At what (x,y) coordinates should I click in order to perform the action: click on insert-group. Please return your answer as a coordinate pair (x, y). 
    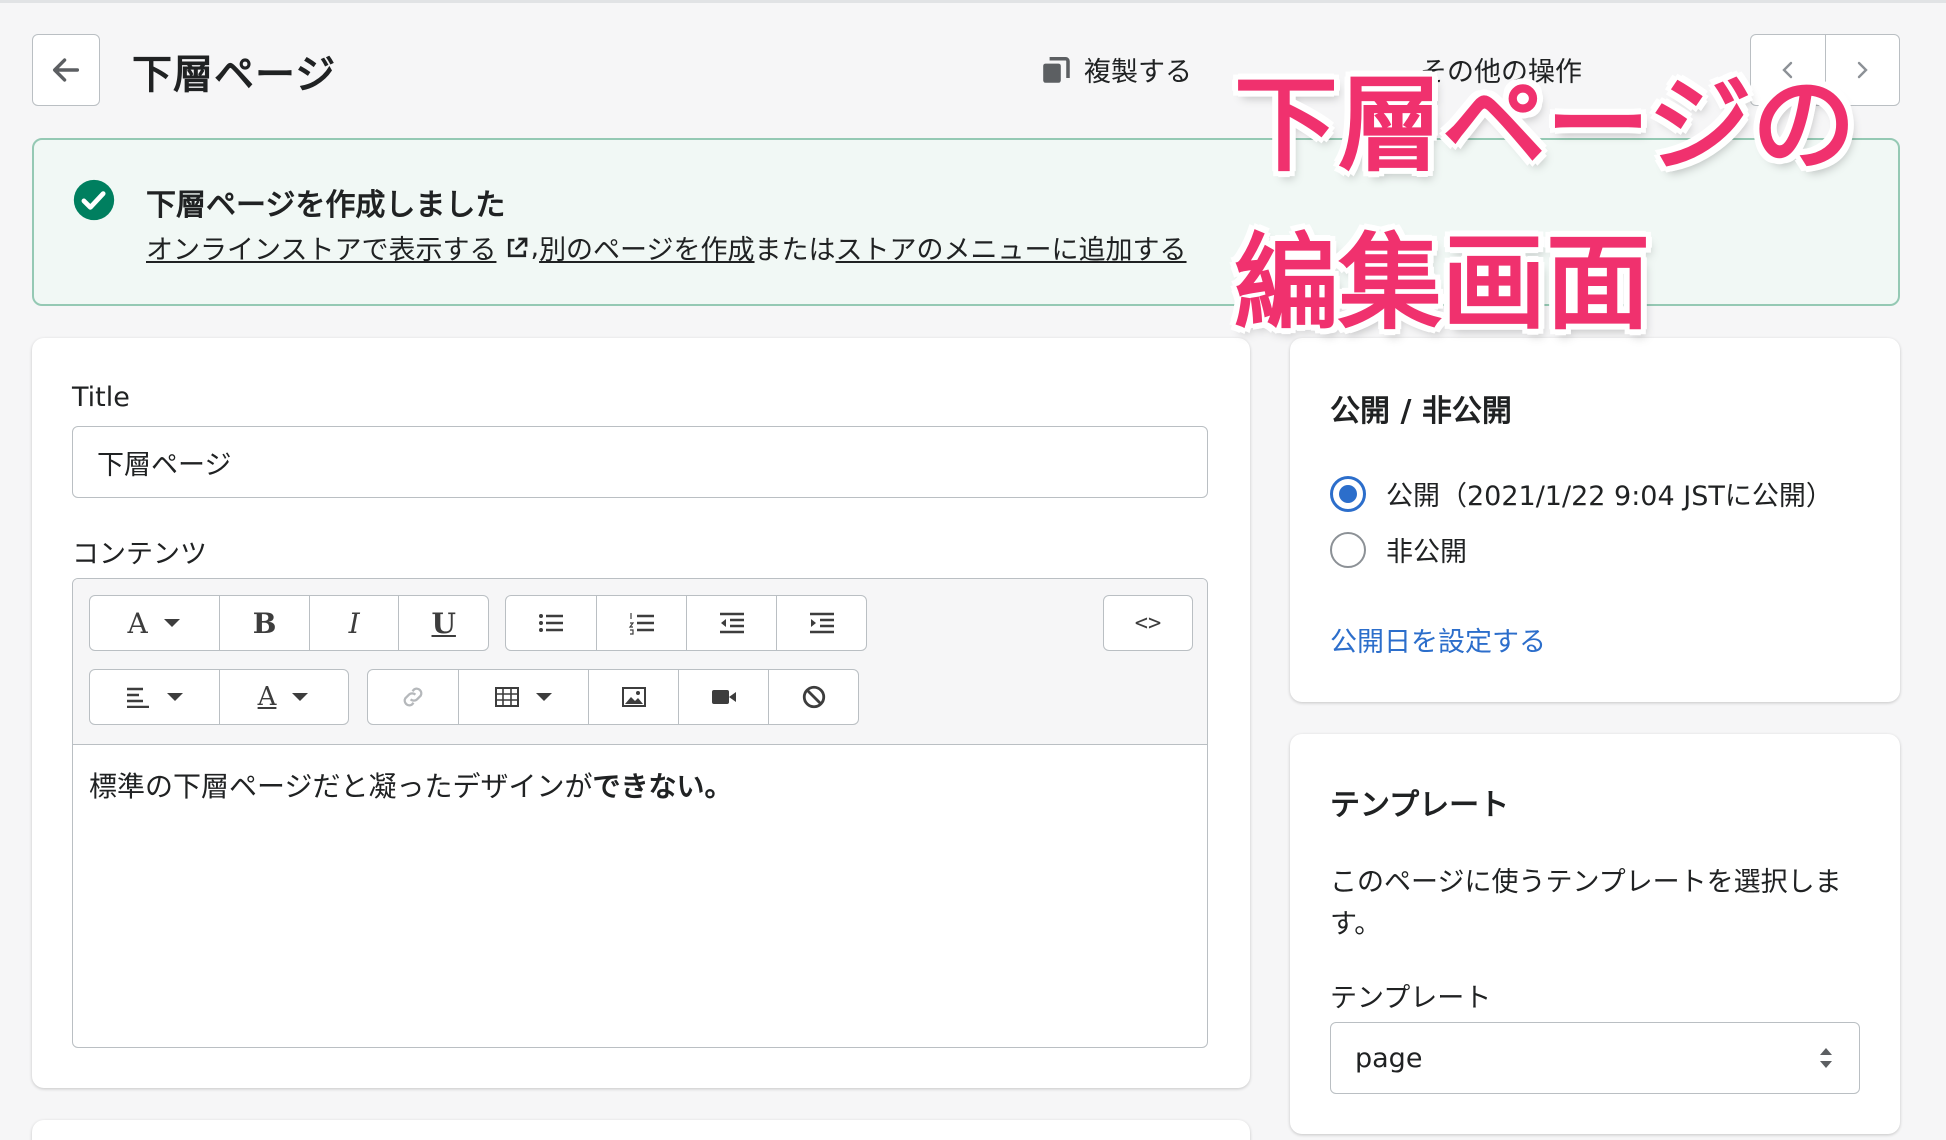
    Looking at the image, I should click on (613, 697).